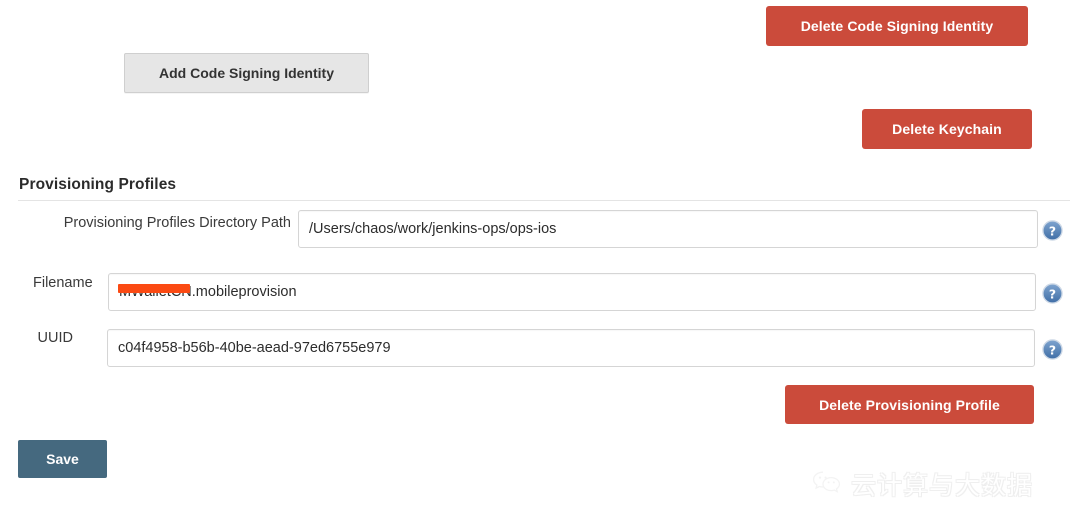  Describe the element at coordinates (668, 229) in the screenshot. I see `provisioning-profiles-directory-path-input` at that location.